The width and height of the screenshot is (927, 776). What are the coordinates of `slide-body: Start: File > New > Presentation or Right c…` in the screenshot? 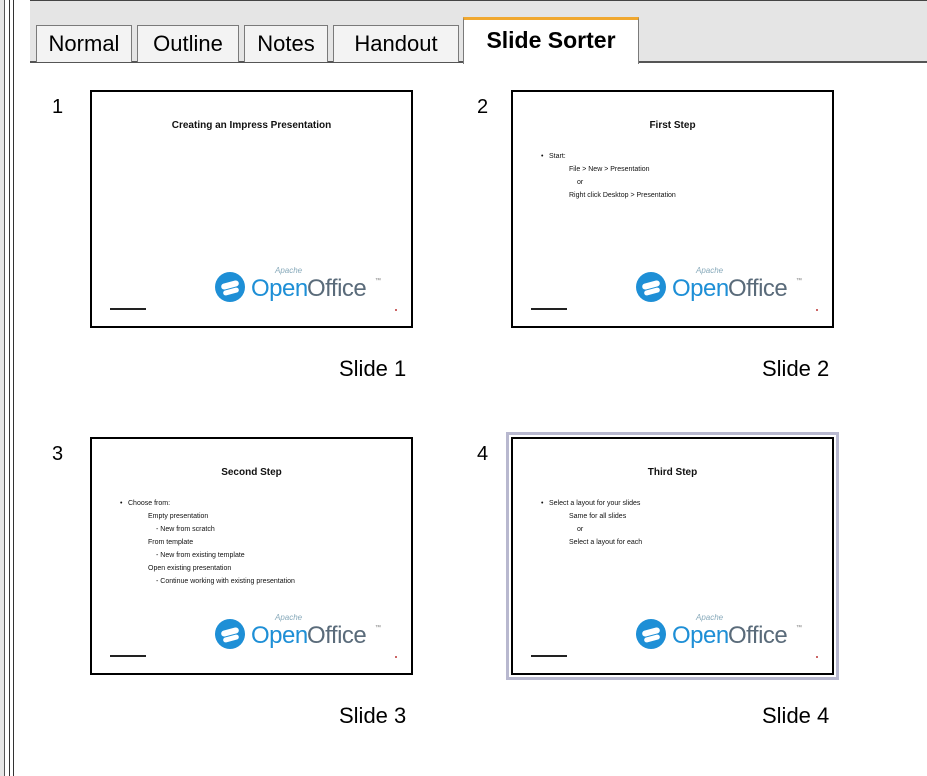 It's located at (608, 176).